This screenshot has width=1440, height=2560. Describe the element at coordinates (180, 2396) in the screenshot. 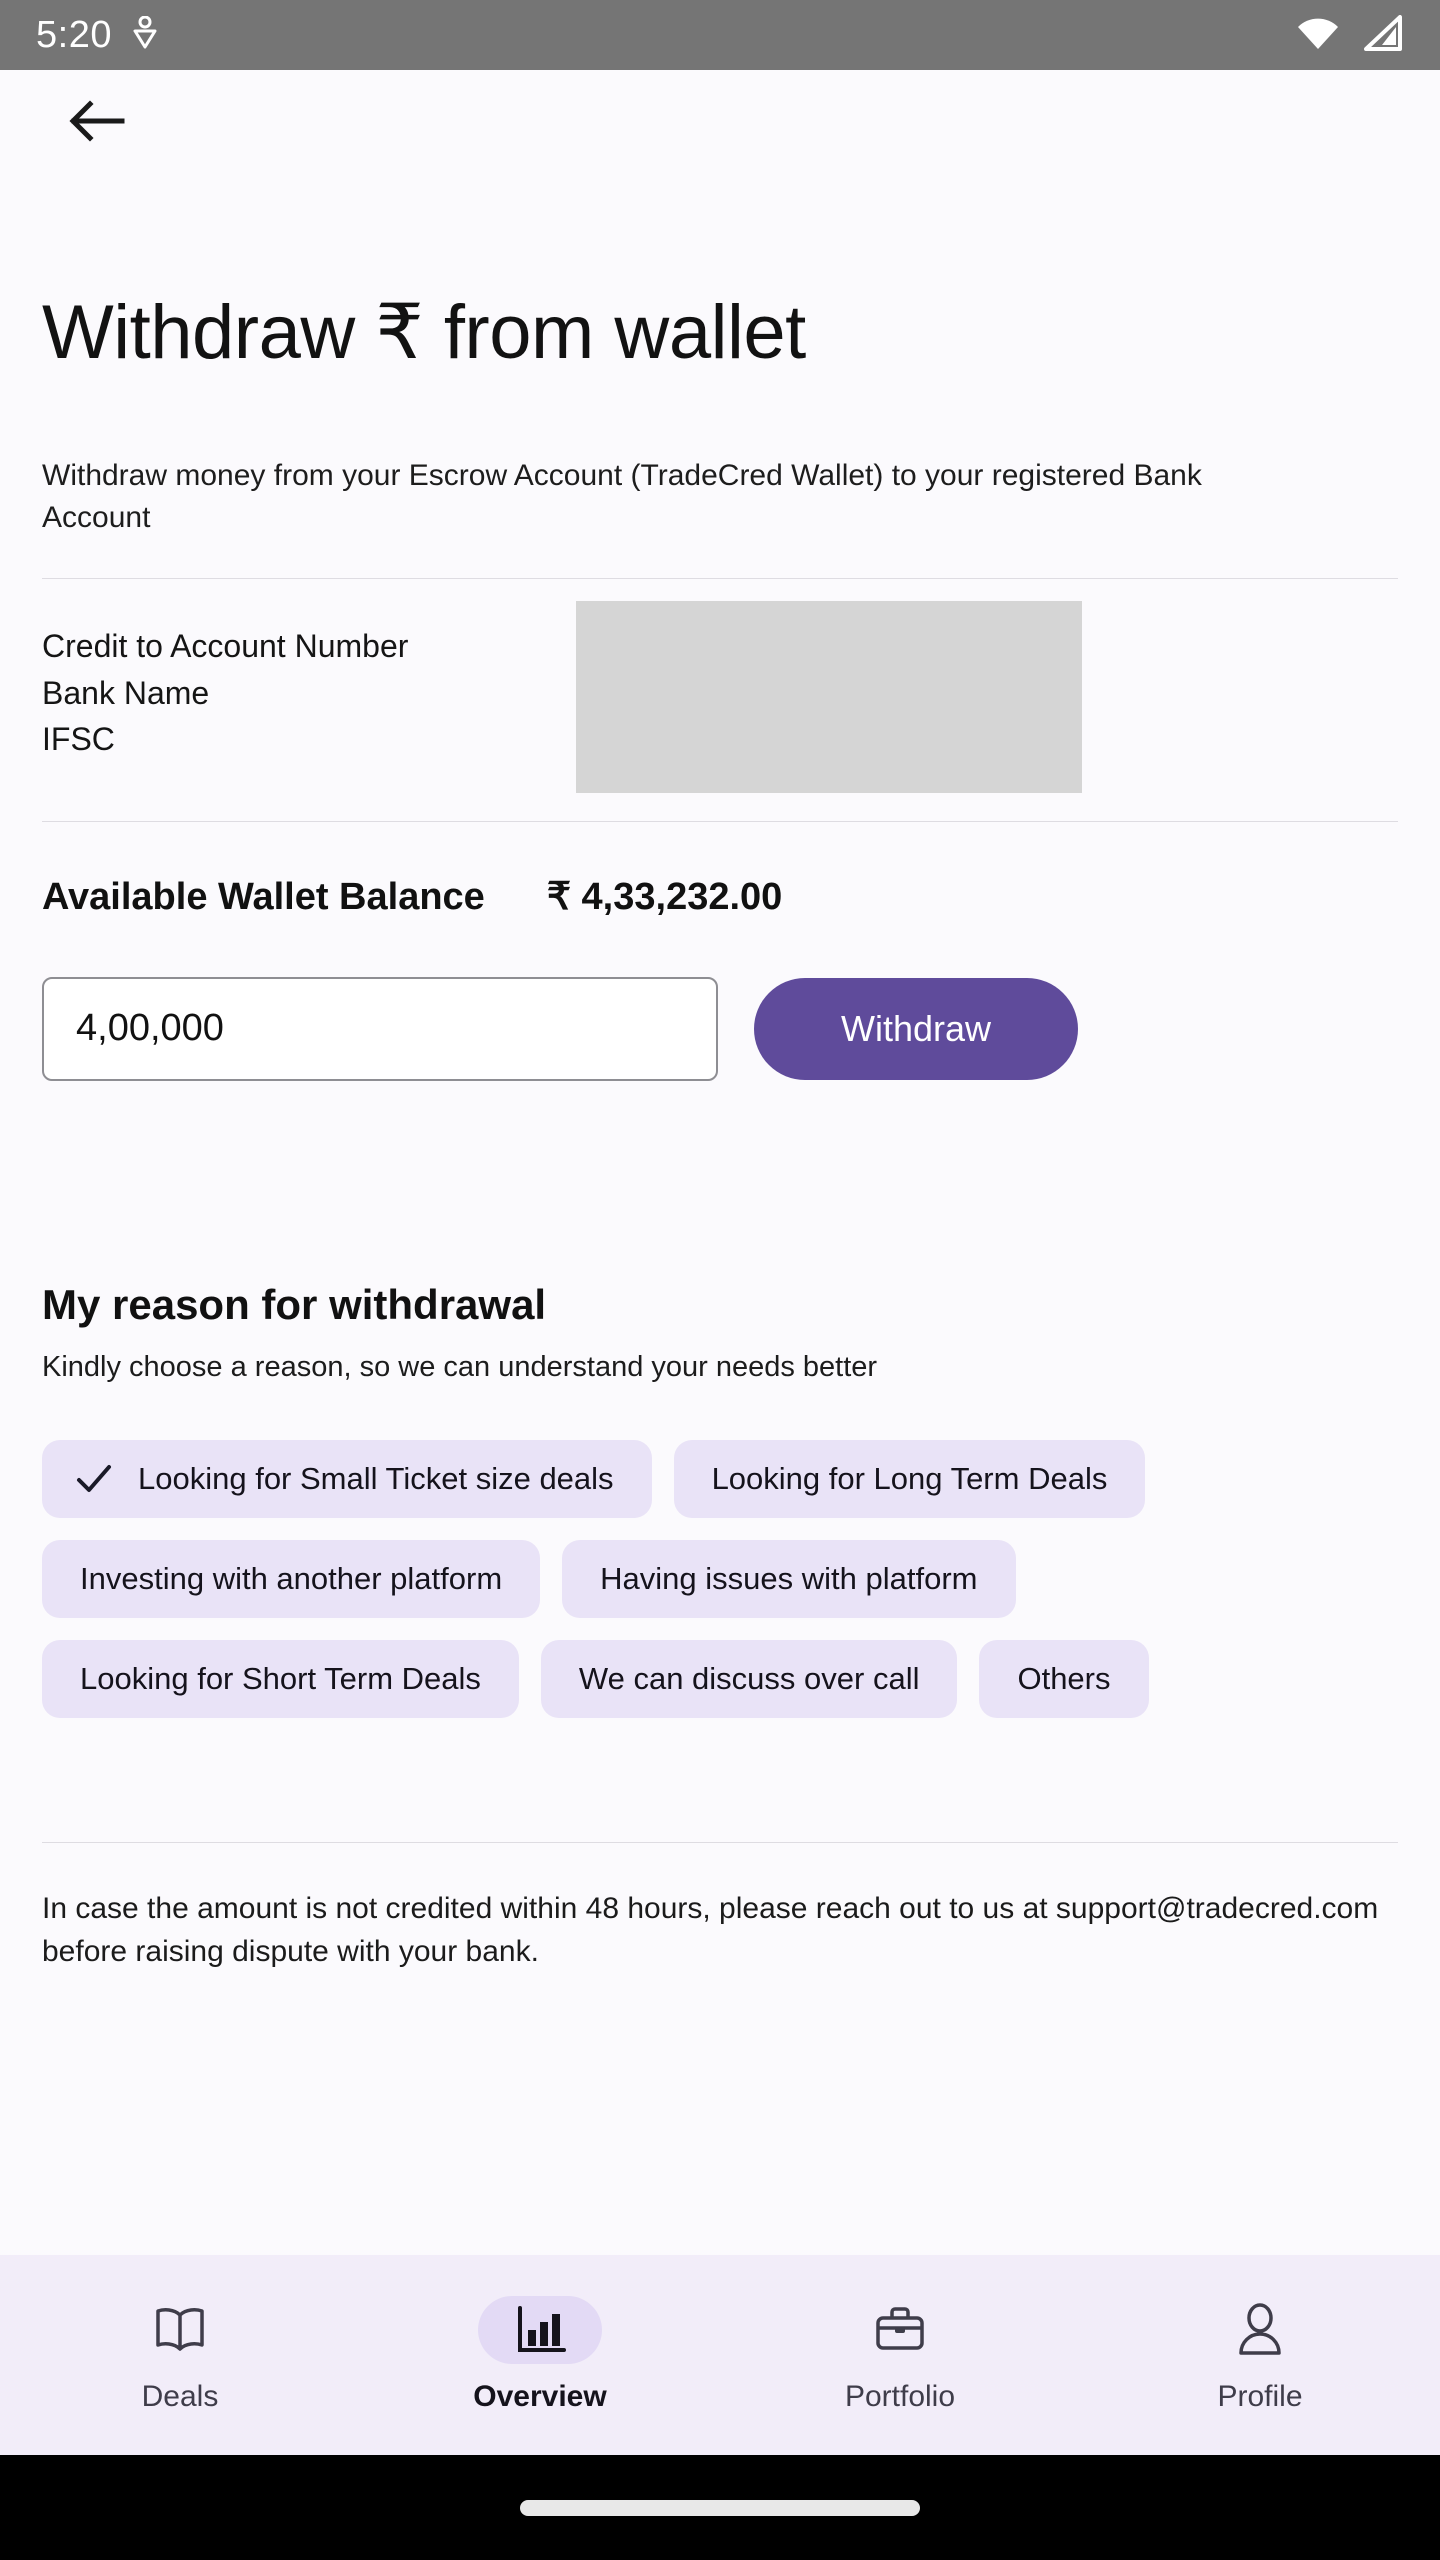

I see `nav-item-label: Deals` at that location.